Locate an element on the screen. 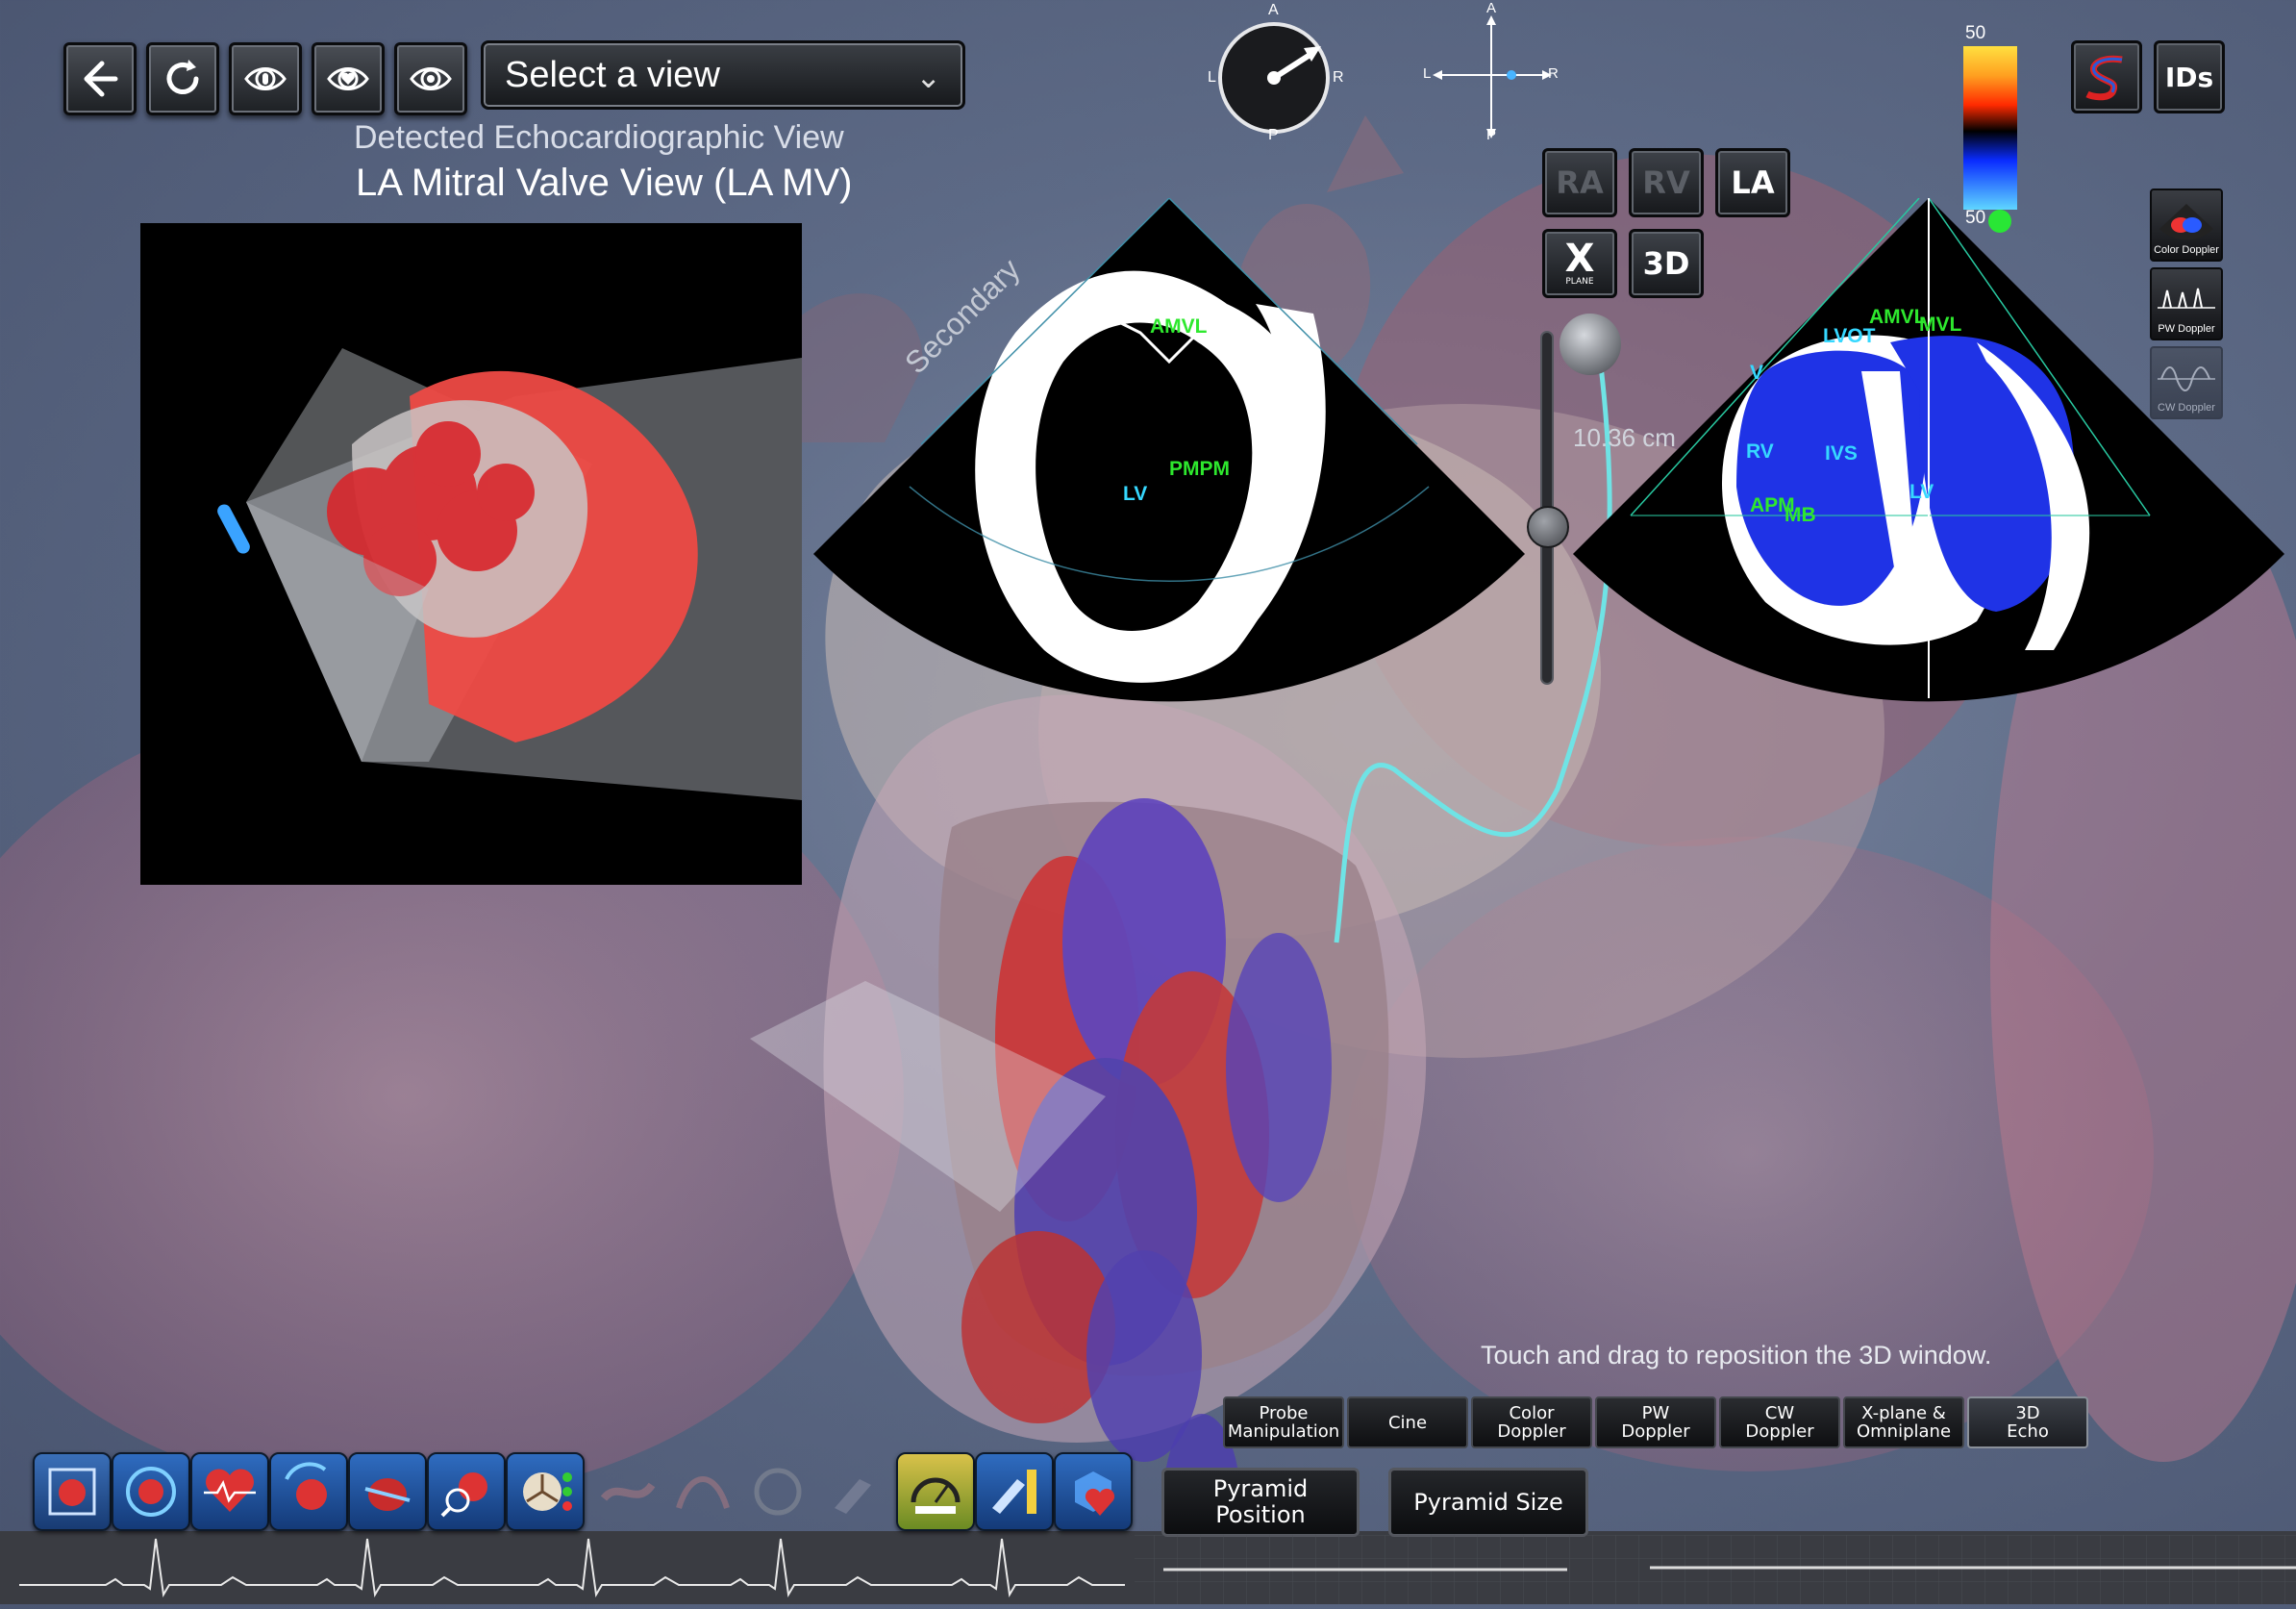 Image resolution: width=2296 pixels, height=1609 pixels. back-arrow-icon is located at coordinates (101, 79).